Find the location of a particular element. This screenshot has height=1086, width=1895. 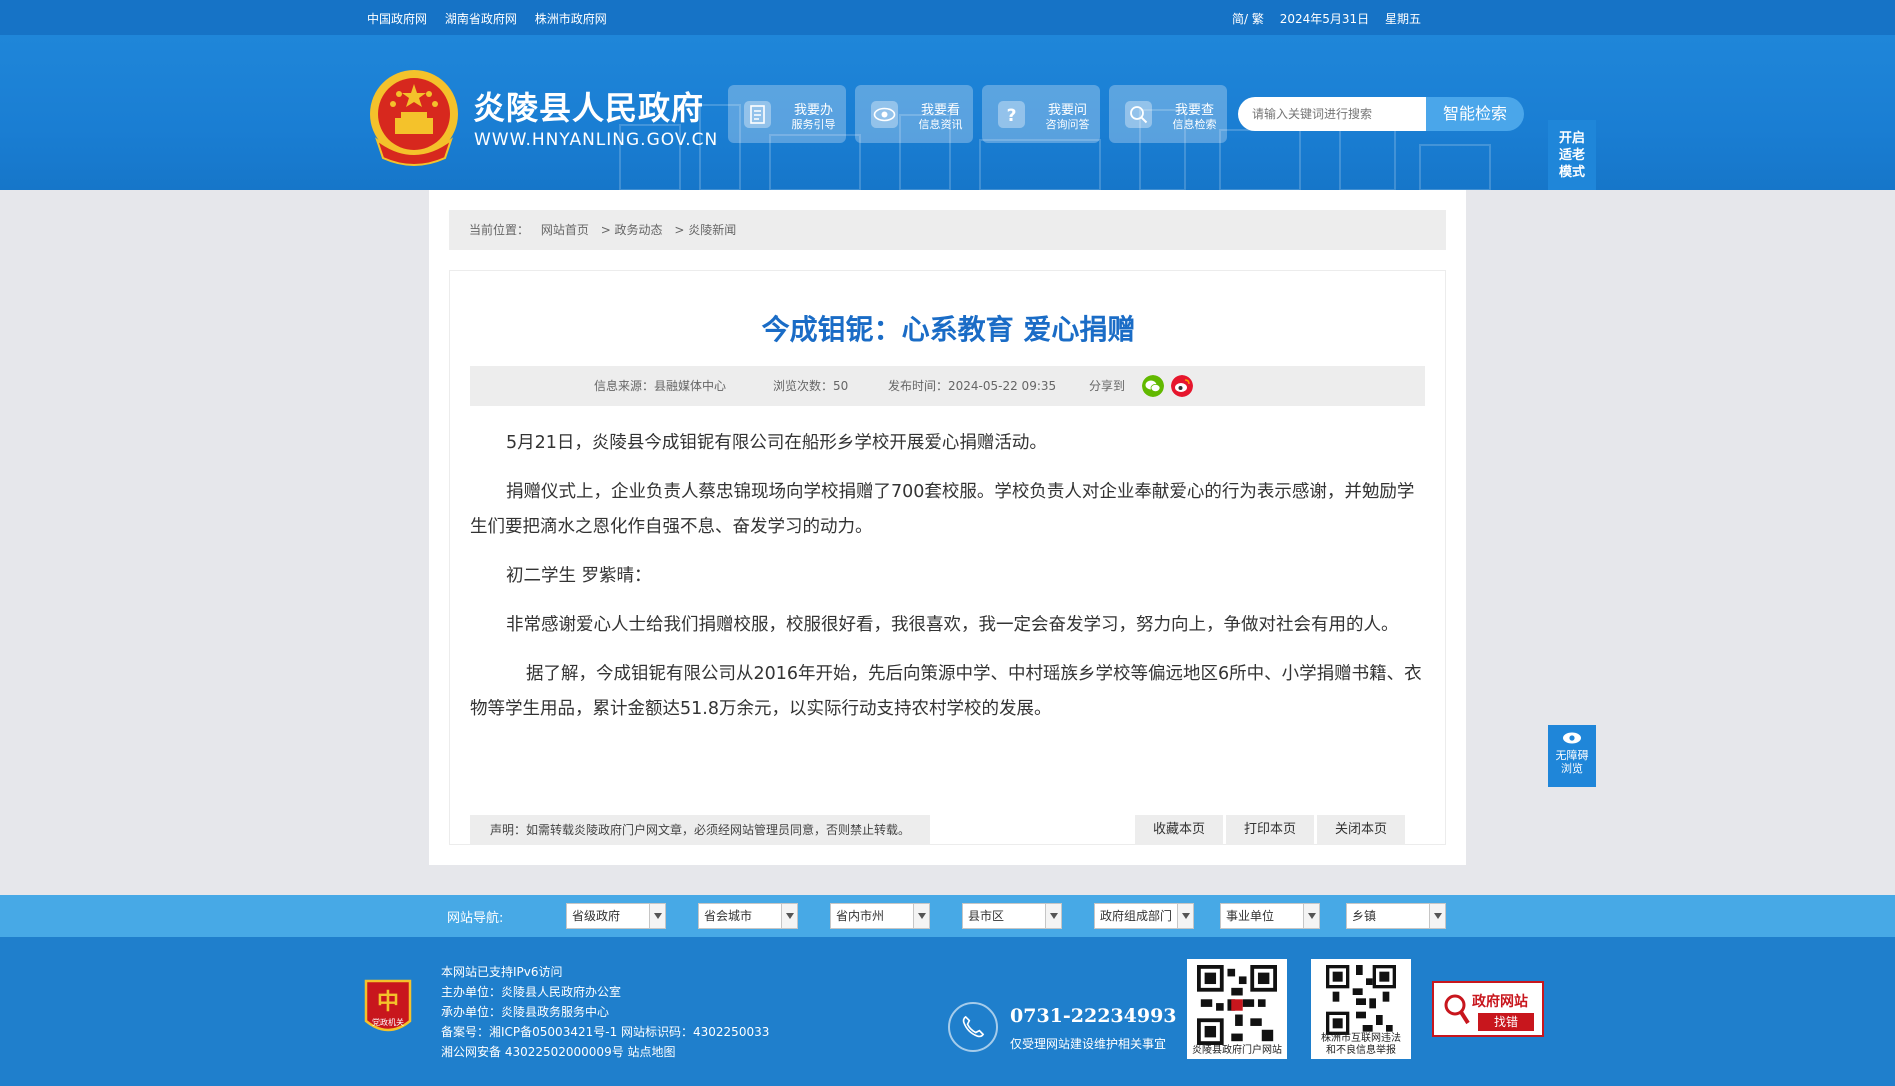

contact-phone: 0731-22234993 is located at coordinates (1093, 1016).